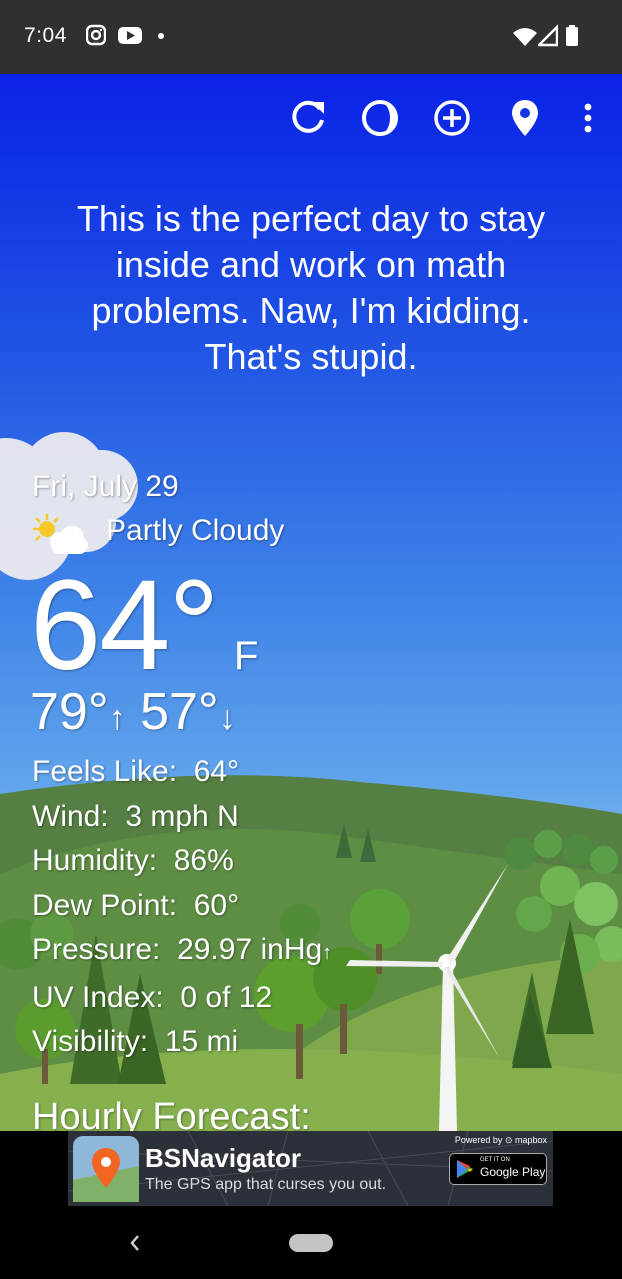  What do you see at coordinates (311, 37) in the screenshot?
I see `status-bar: 7:04` at bounding box center [311, 37].